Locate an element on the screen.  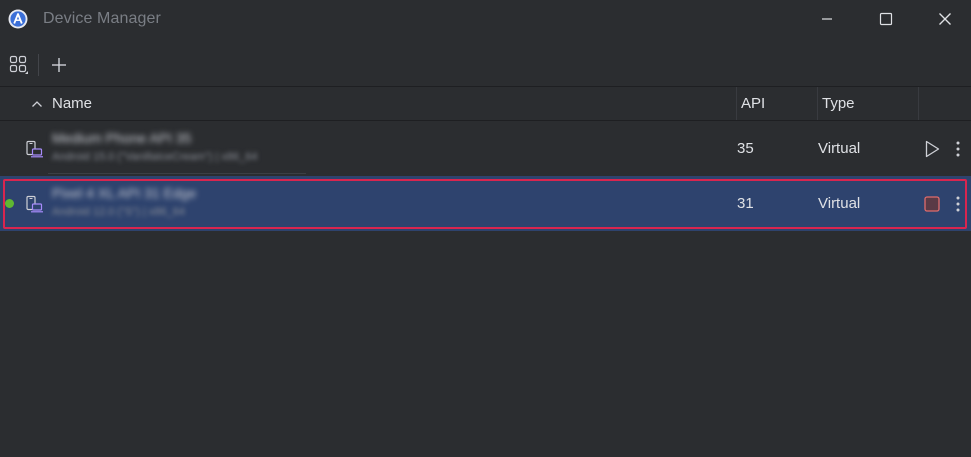
maximize-button is located at coordinates (886, 19).